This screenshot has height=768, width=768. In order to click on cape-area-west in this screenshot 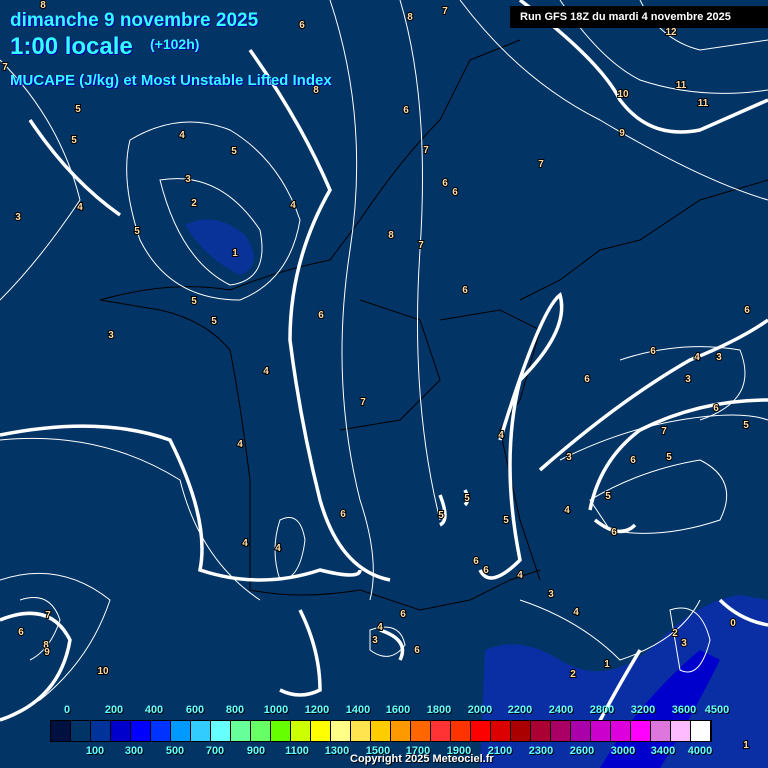, I will do `click(219, 247)`.